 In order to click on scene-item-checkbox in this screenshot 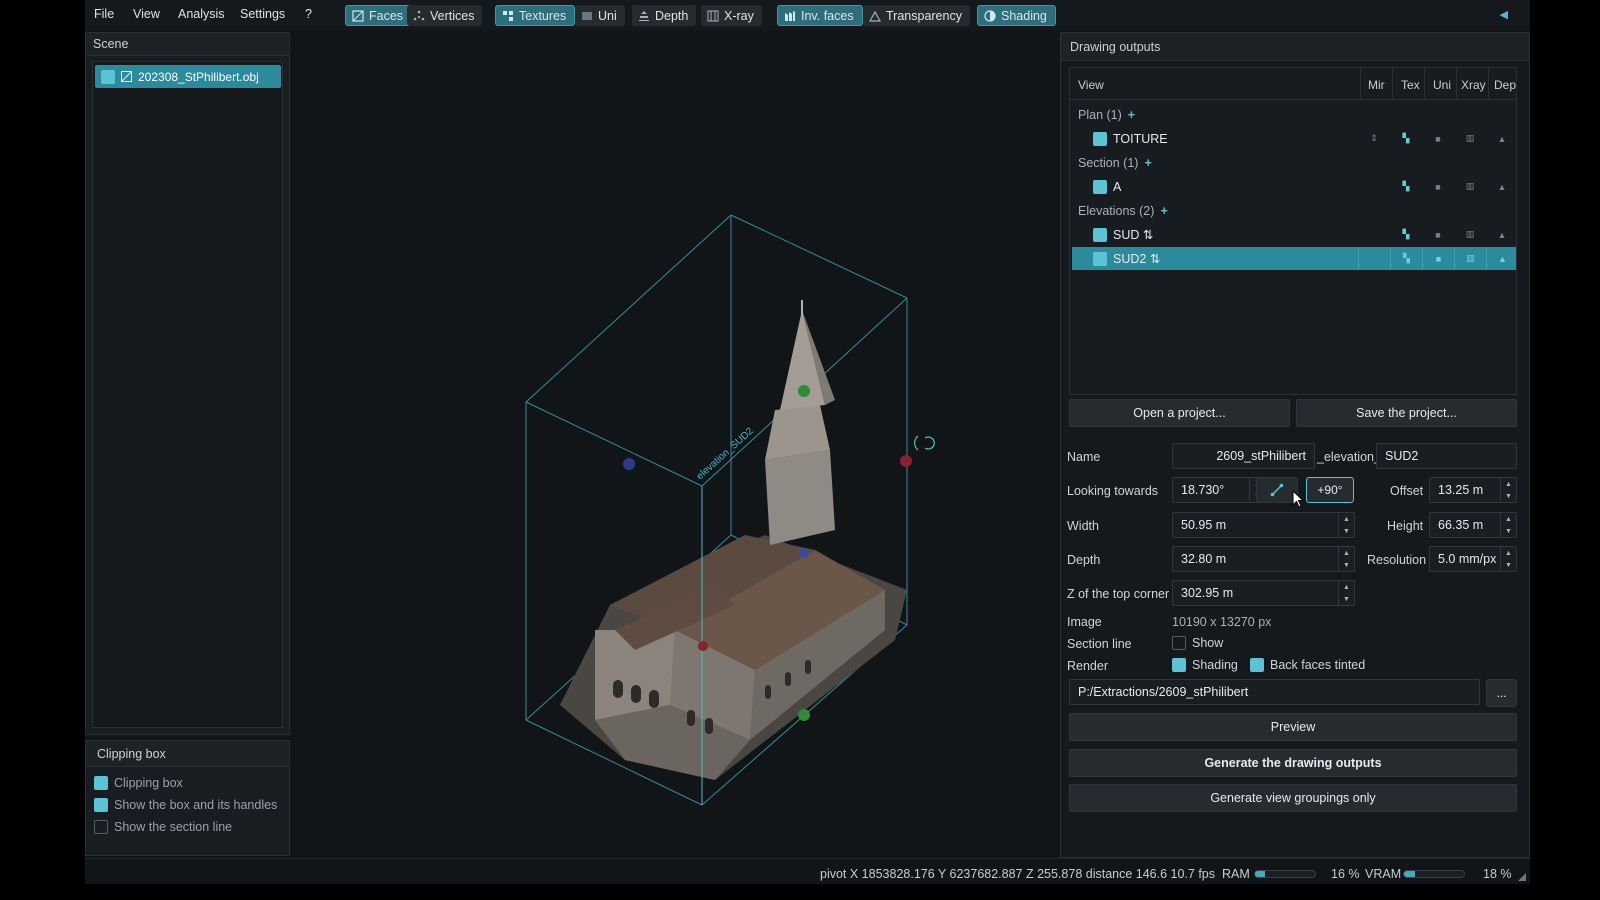, I will do `click(108, 76)`.